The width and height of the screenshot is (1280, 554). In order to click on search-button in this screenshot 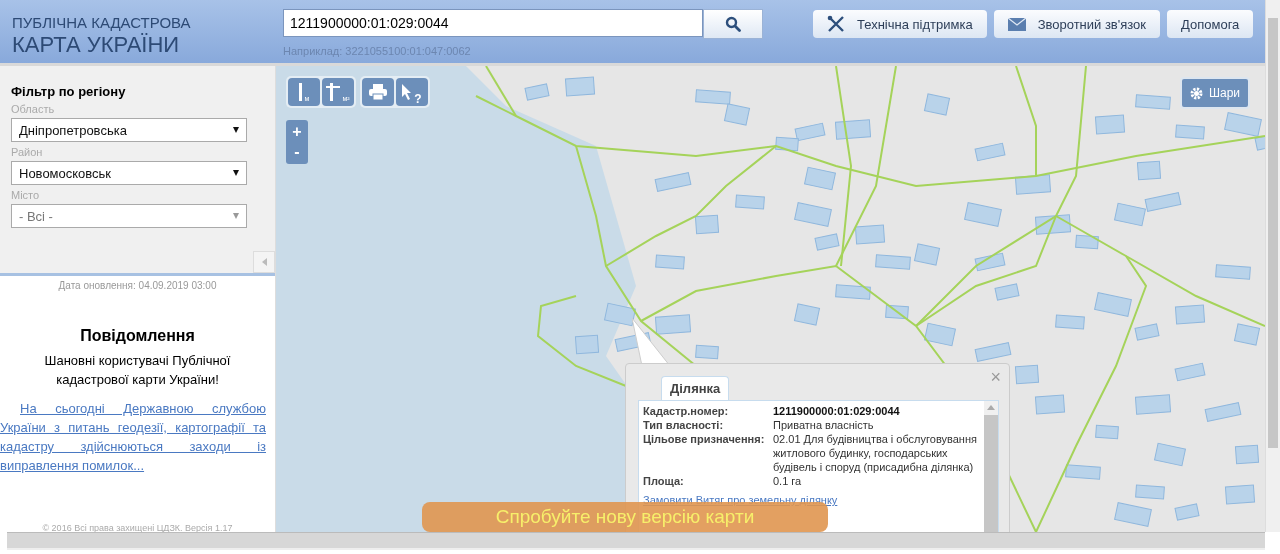, I will do `click(733, 24)`.